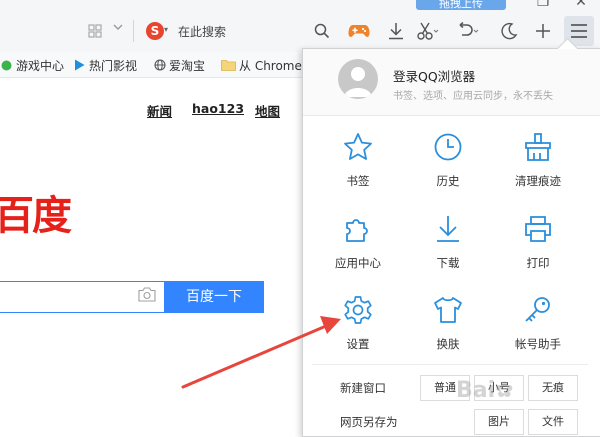  Describe the element at coordinates (133, 31) in the screenshot. I see `address-divider` at that location.